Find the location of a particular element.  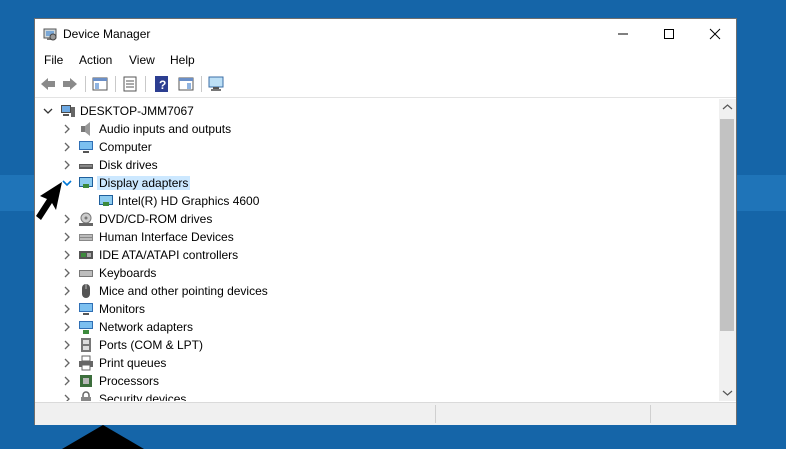

minimize-button is located at coordinates (623, 34).